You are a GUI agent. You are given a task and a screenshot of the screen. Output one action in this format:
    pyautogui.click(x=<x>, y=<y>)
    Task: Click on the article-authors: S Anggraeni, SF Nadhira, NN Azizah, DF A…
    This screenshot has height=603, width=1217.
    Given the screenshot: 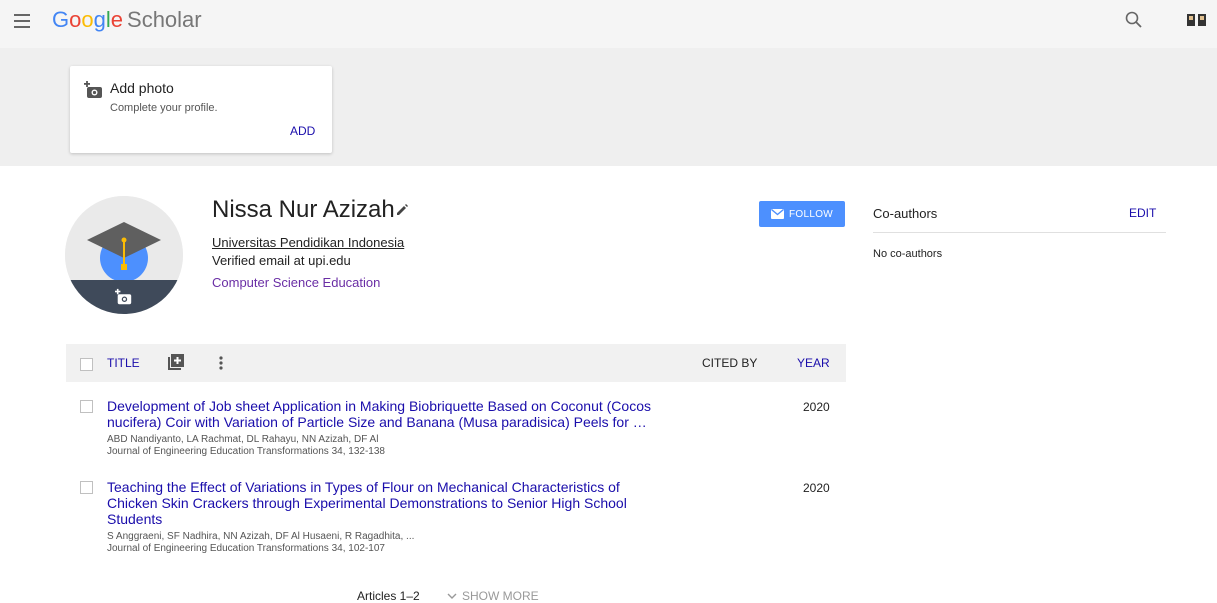 What is the action you would take?
    pyautogui.click(x=261, y=536)
    